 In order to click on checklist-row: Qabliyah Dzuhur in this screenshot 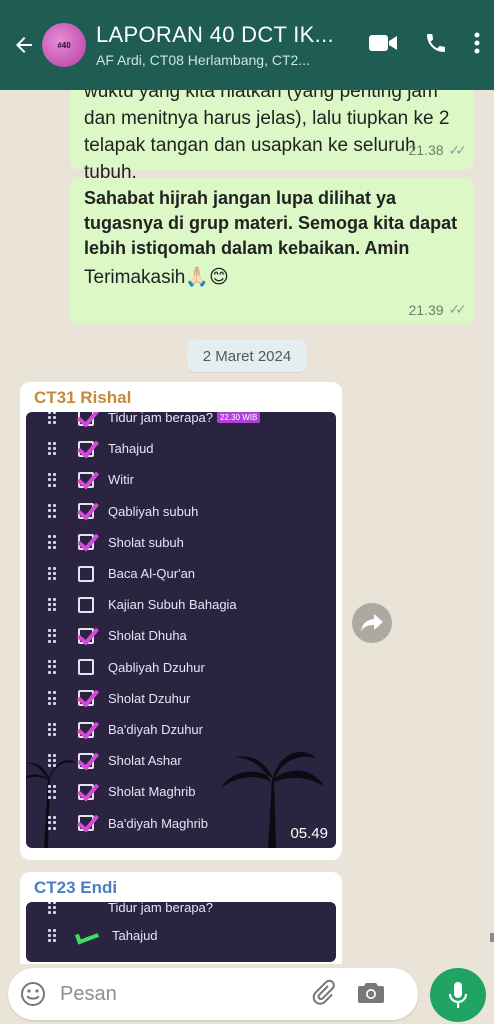, I will do `click(181, 667)`.